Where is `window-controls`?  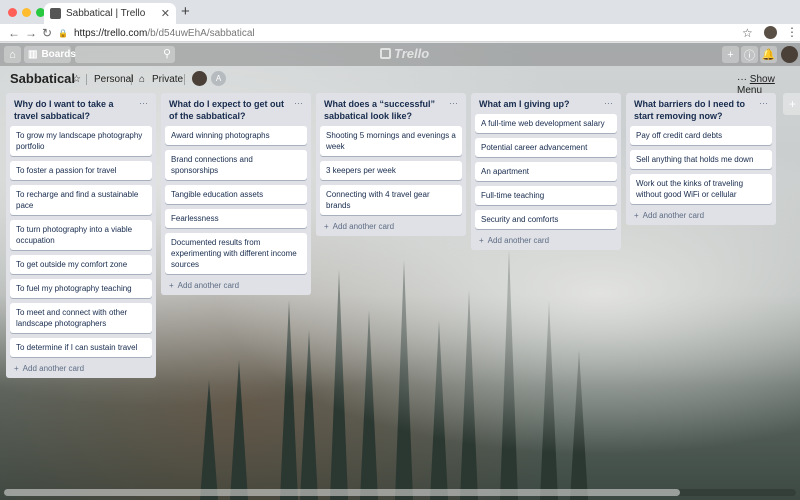 window-controls is located at coordinates (26, 12).